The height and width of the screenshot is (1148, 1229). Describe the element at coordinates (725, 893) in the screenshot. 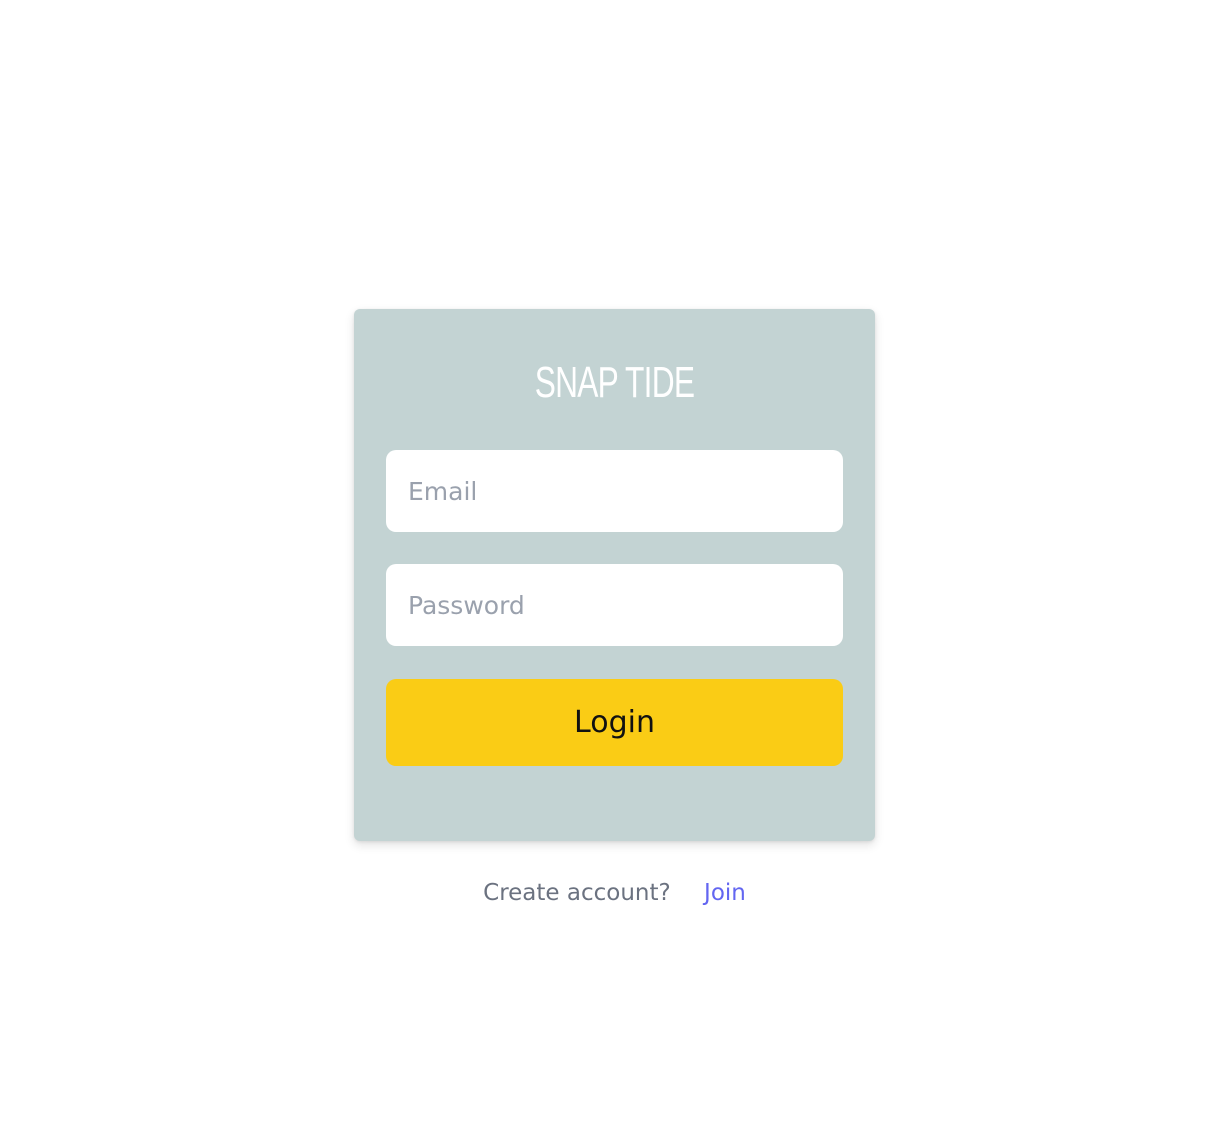

I see `join-link: Join` at that location.